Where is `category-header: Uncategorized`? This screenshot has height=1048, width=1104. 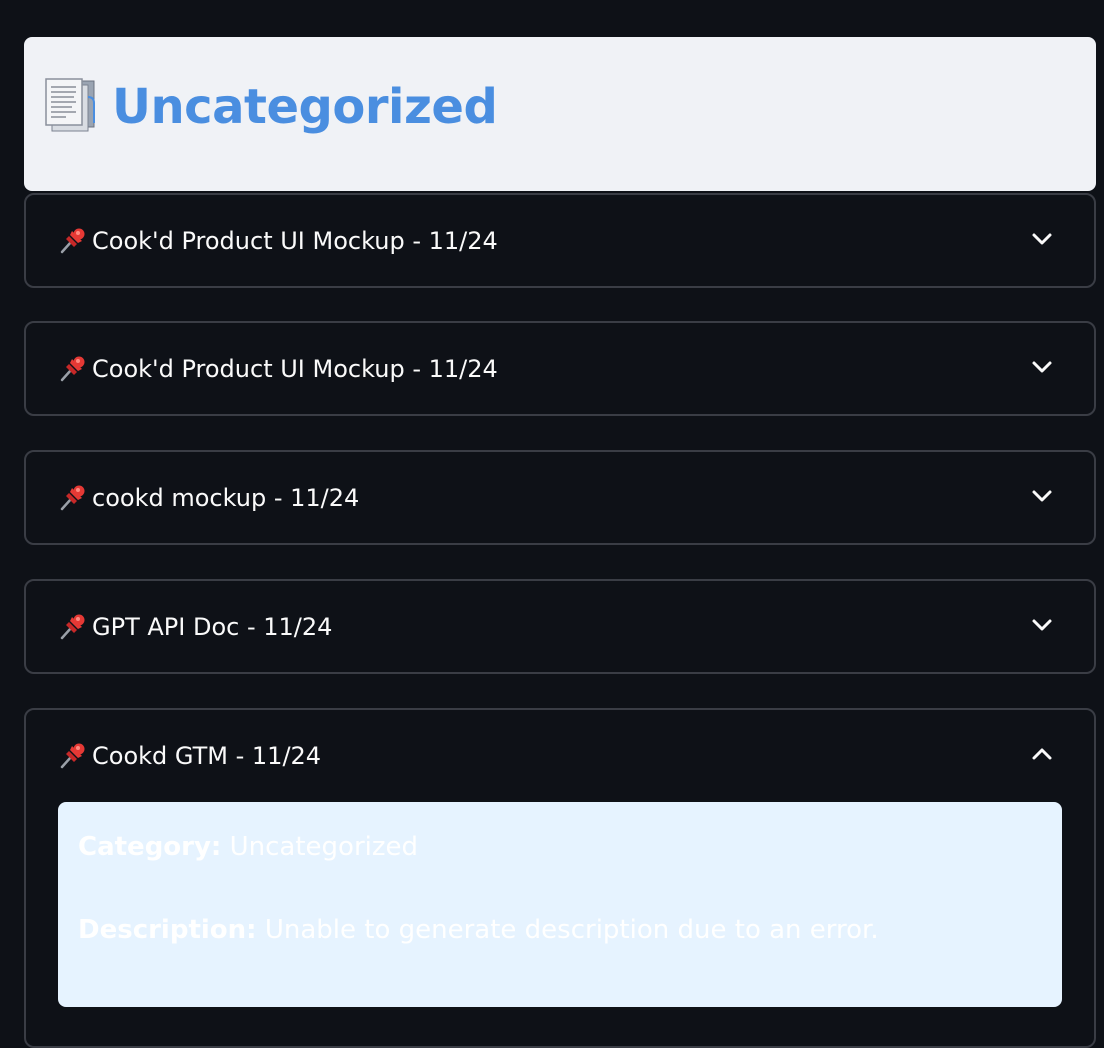
category-header: Uncategorized is located at coordinates (560, 114).